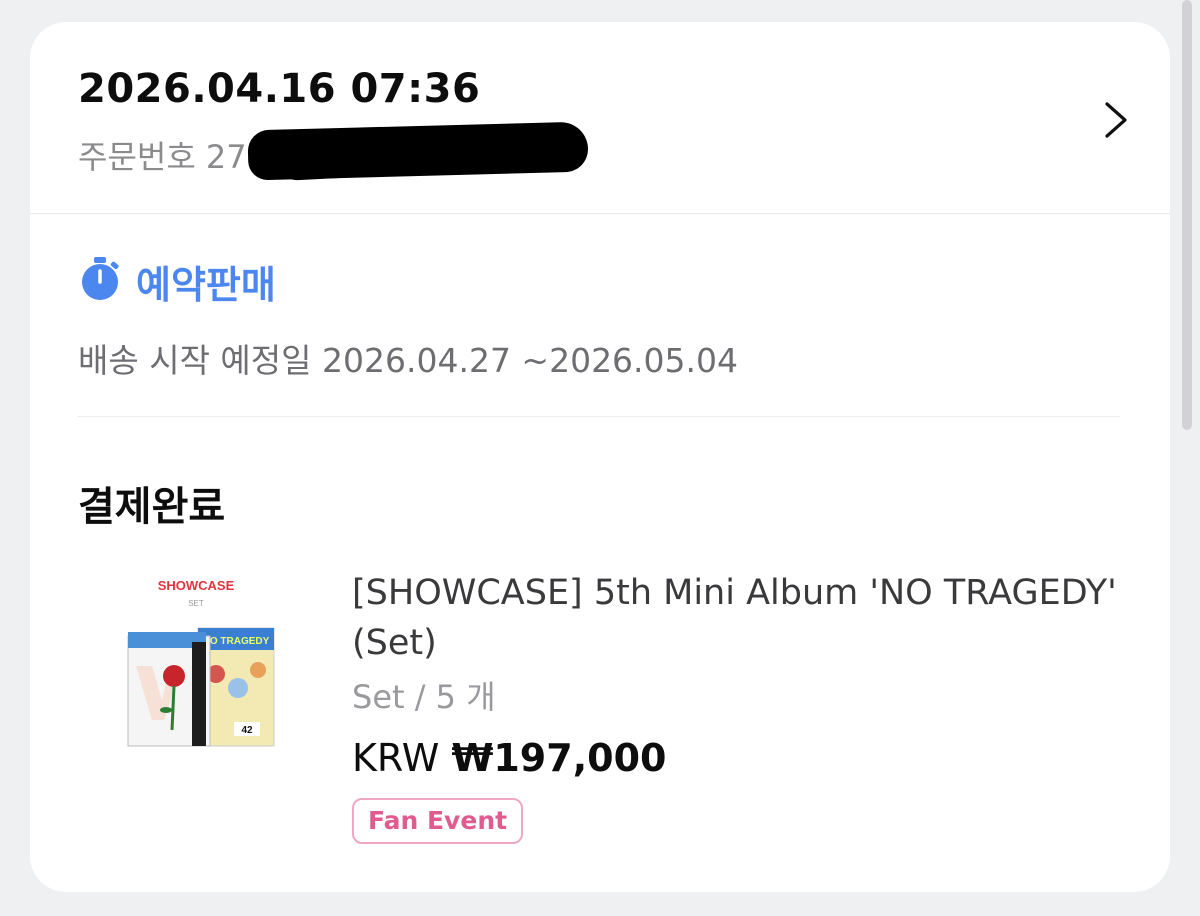 This screenshot has height=916, width=1200. Describe the element at coordinates (206, 285) in the screenshot. I see `preorder-label: 예약판매` at that location.